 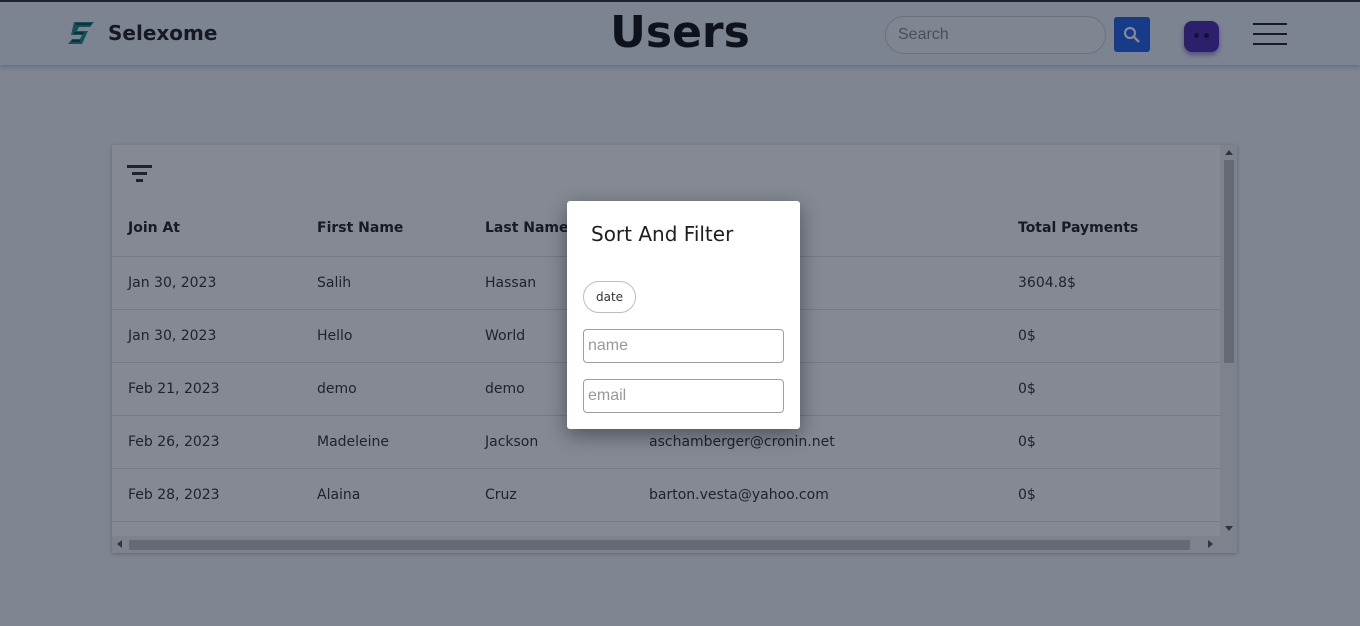 I want to click on email-filter-input, so click(x=683, y=396).